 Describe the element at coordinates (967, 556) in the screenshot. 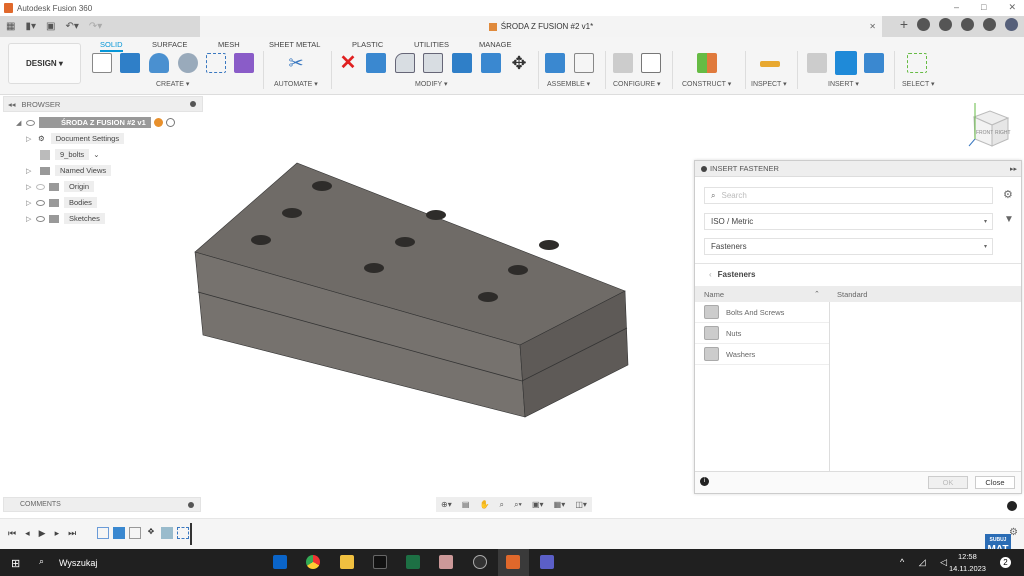

I see `clock-time: 12:58` at that location.